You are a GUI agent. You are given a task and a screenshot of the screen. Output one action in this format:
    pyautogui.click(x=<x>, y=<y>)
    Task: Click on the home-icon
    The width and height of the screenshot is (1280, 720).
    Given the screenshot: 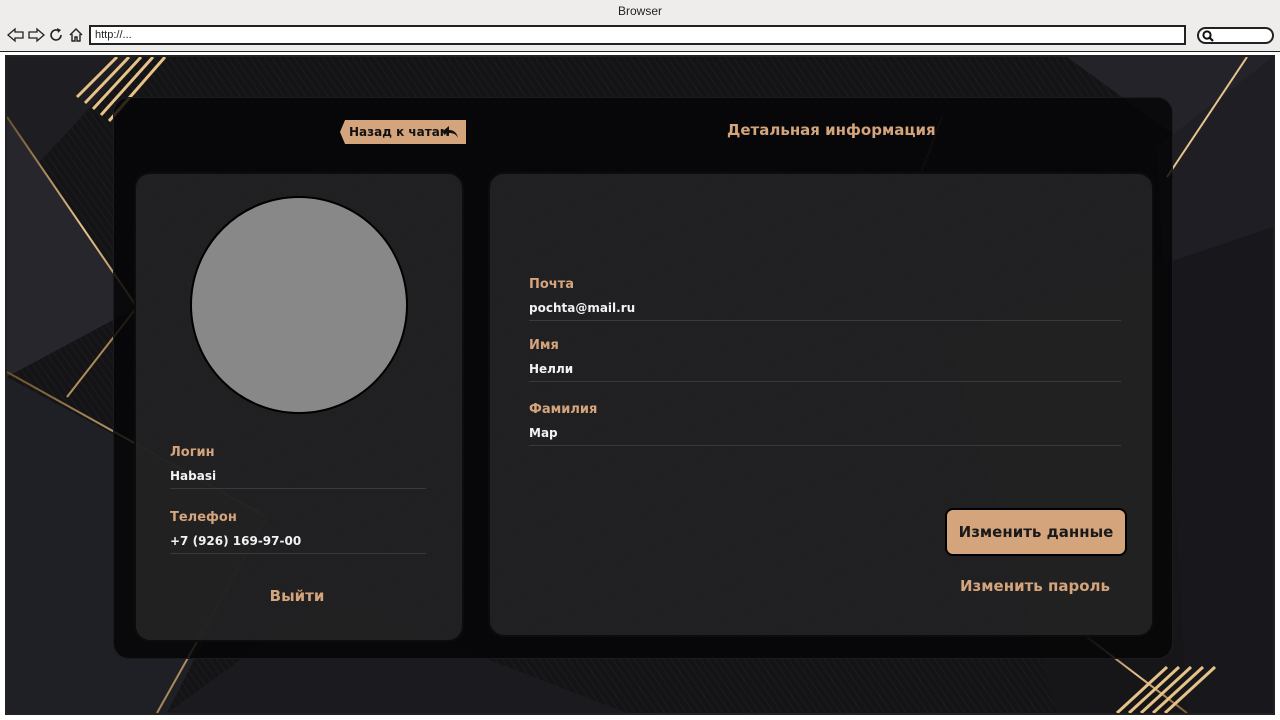 What is the action you would take?
    pyautogui.click(x=76, y=35)
    